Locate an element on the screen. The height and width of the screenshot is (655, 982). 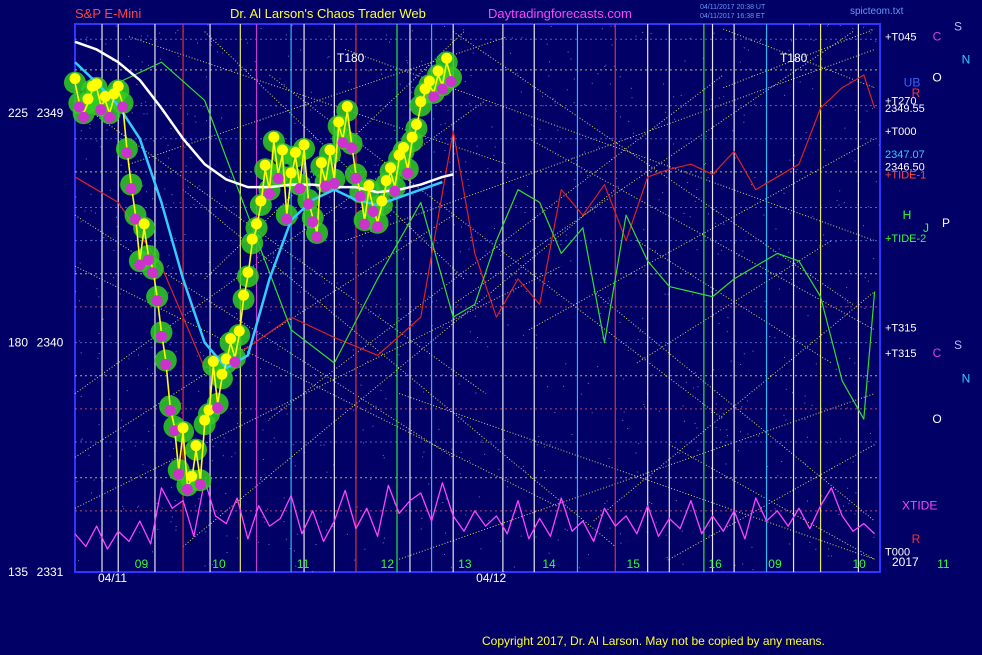
xtide-label: XTIDE is located at coordinates (919, 506).